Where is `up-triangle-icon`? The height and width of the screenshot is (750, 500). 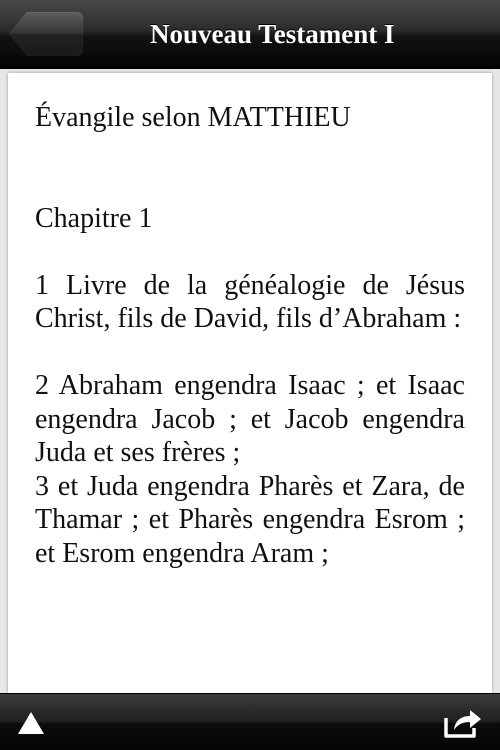 up-triangle-icon is located at coordinates (31, 723).